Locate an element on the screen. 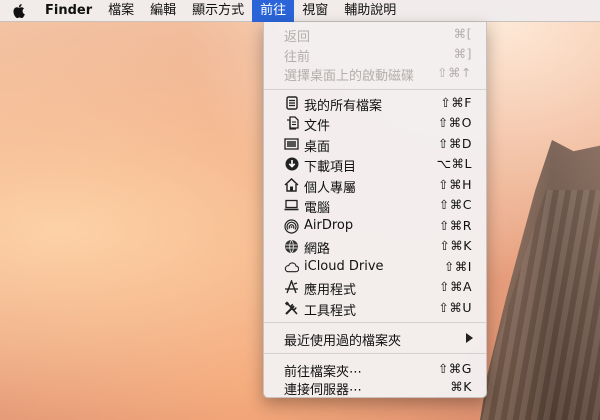  documents-icon is located at coordinates (291, 123).